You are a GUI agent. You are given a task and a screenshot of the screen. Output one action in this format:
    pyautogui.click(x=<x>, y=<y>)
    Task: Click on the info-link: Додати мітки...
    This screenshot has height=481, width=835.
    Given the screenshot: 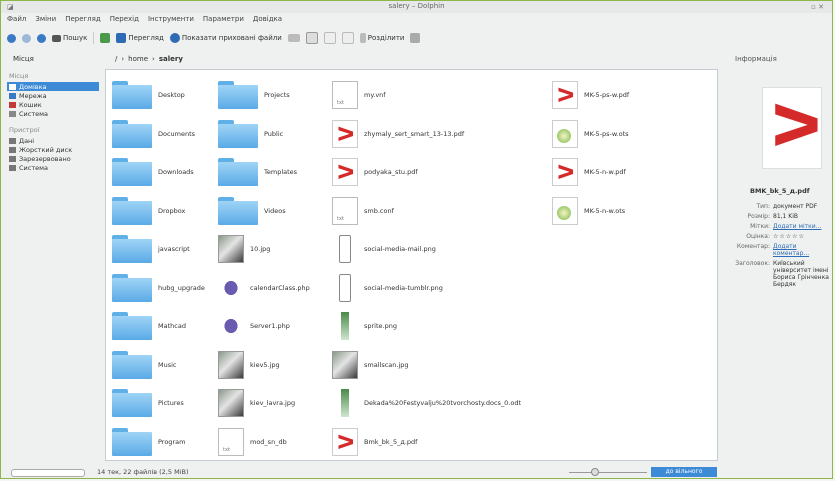 What is the action you would take?
    pyautogui.click(x=797, y=226)
    